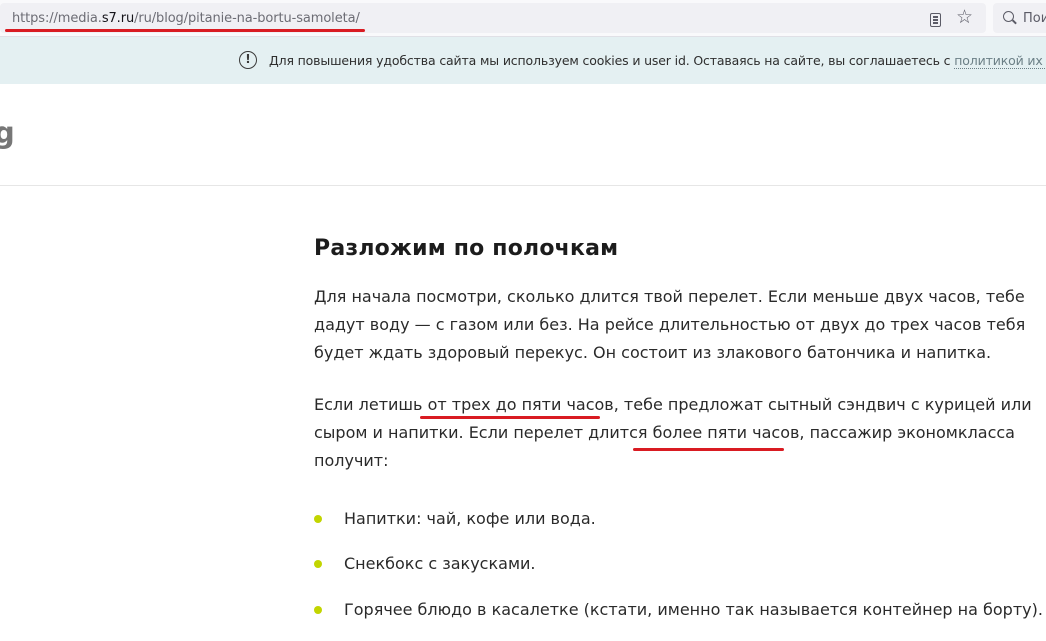 This screenshot has height=641, width=1046. I want to click on search-icon, so click(1008, 16).